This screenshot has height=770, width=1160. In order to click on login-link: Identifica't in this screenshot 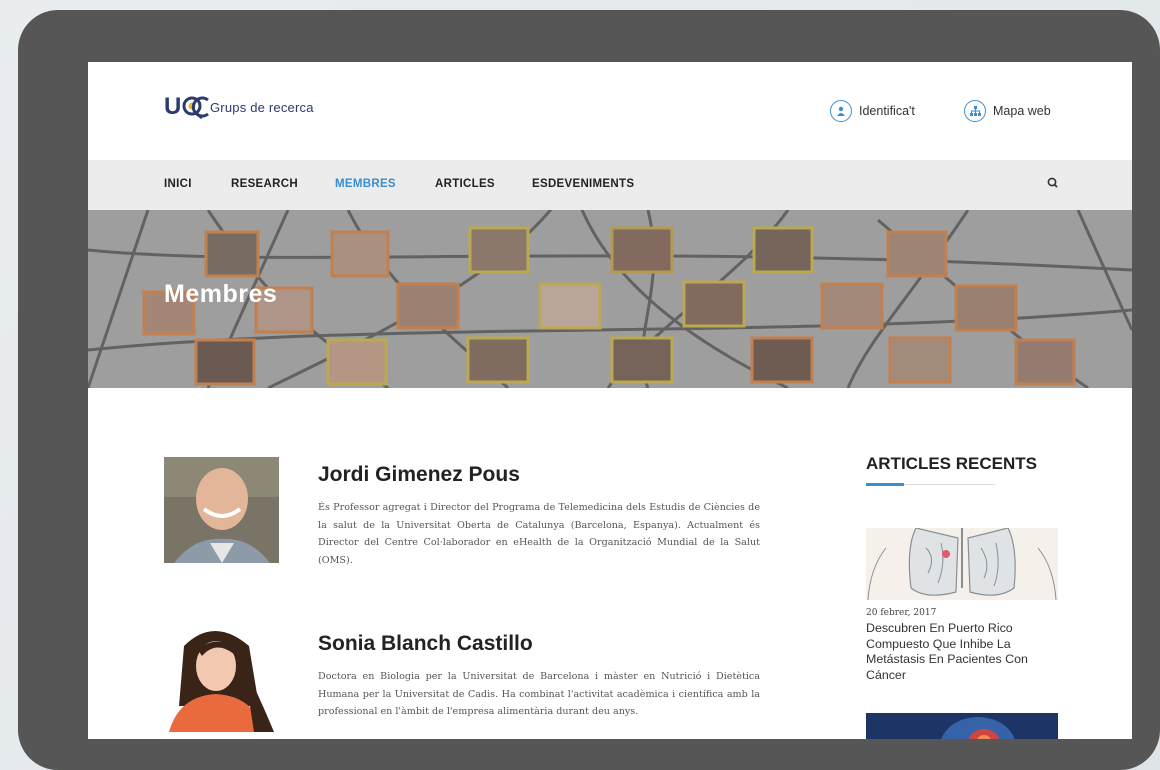, I will do `click(872, 111)`.